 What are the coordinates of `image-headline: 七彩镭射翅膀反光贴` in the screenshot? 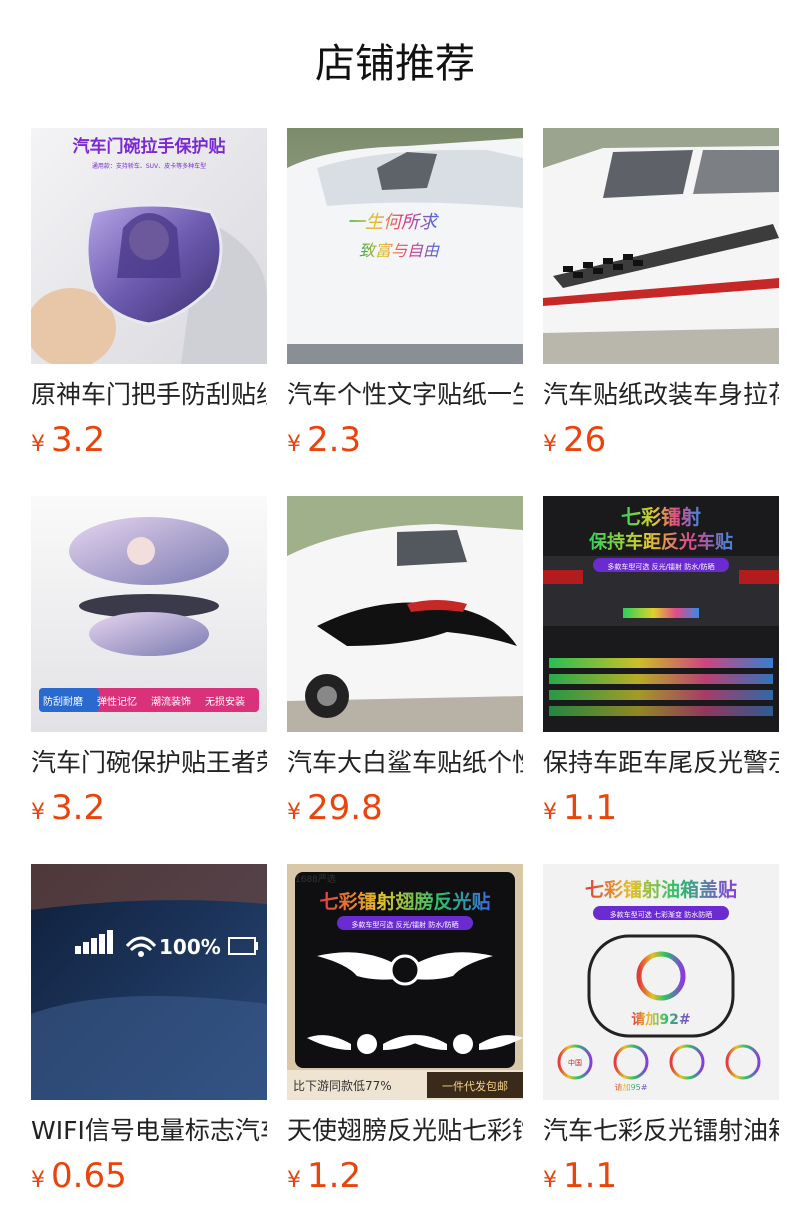 It's located at (404, 901).